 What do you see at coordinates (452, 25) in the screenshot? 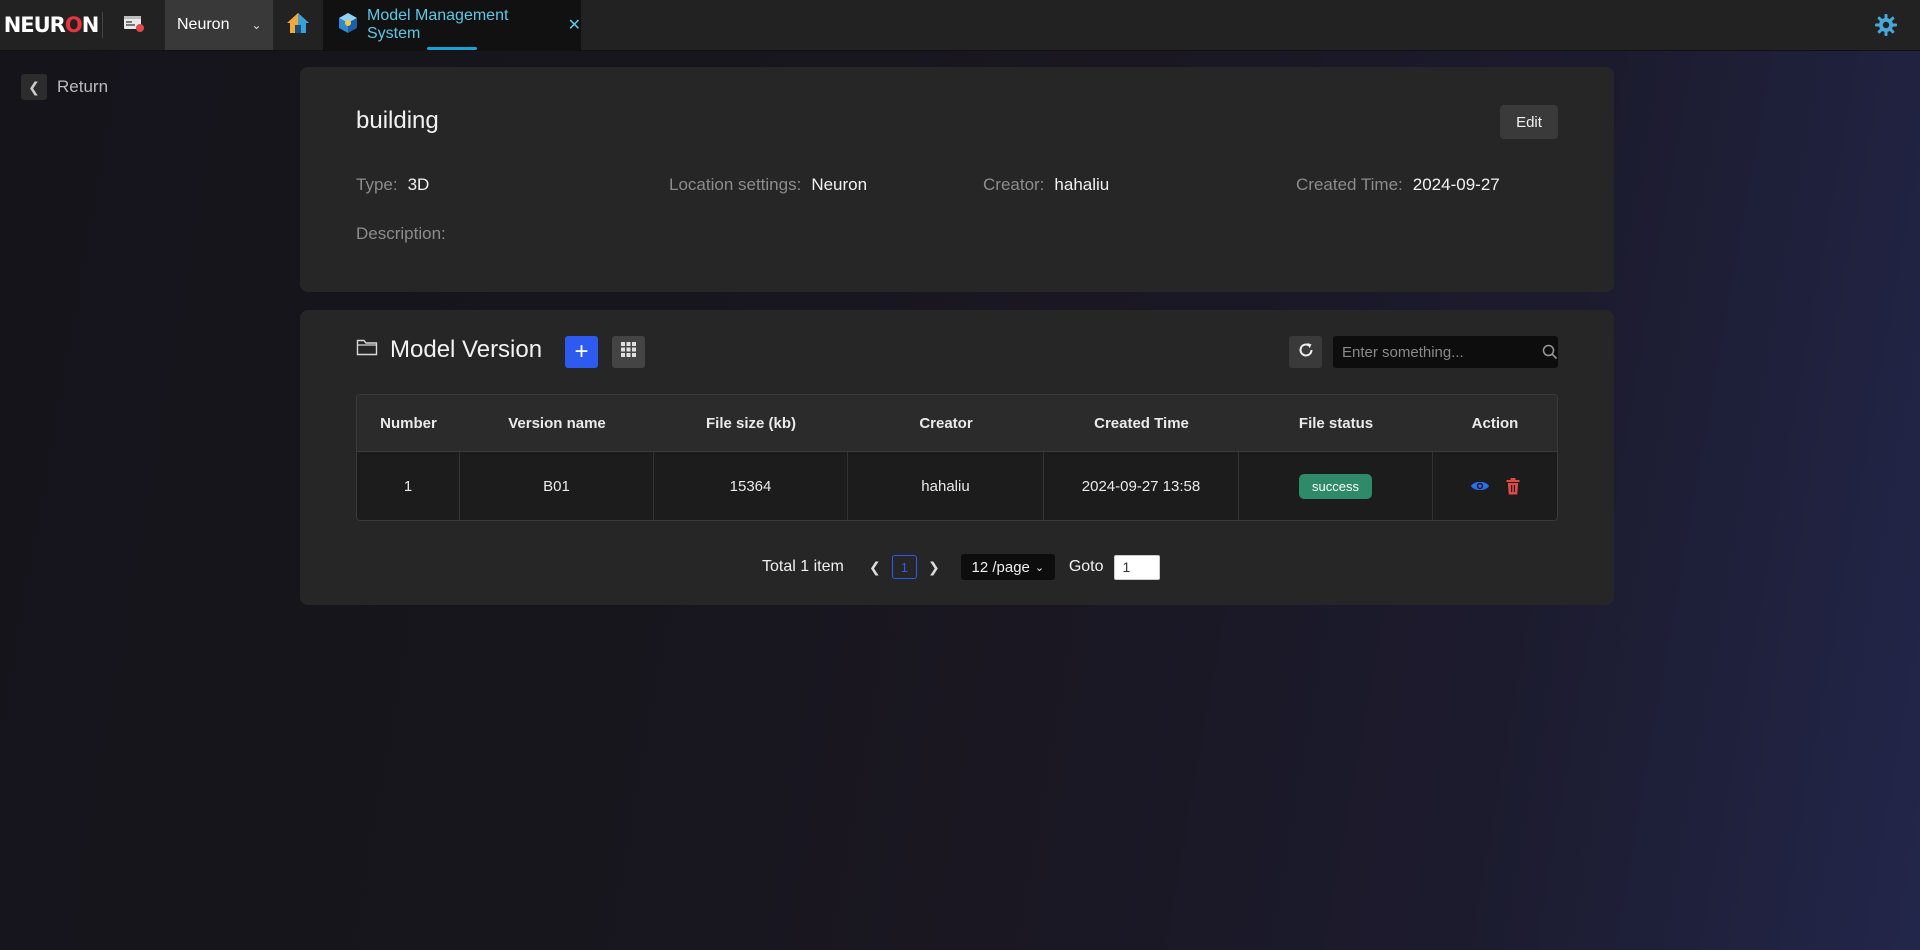
I see `tab-model-management-system: Model Management System ✕` at bounding box center [452, 25].